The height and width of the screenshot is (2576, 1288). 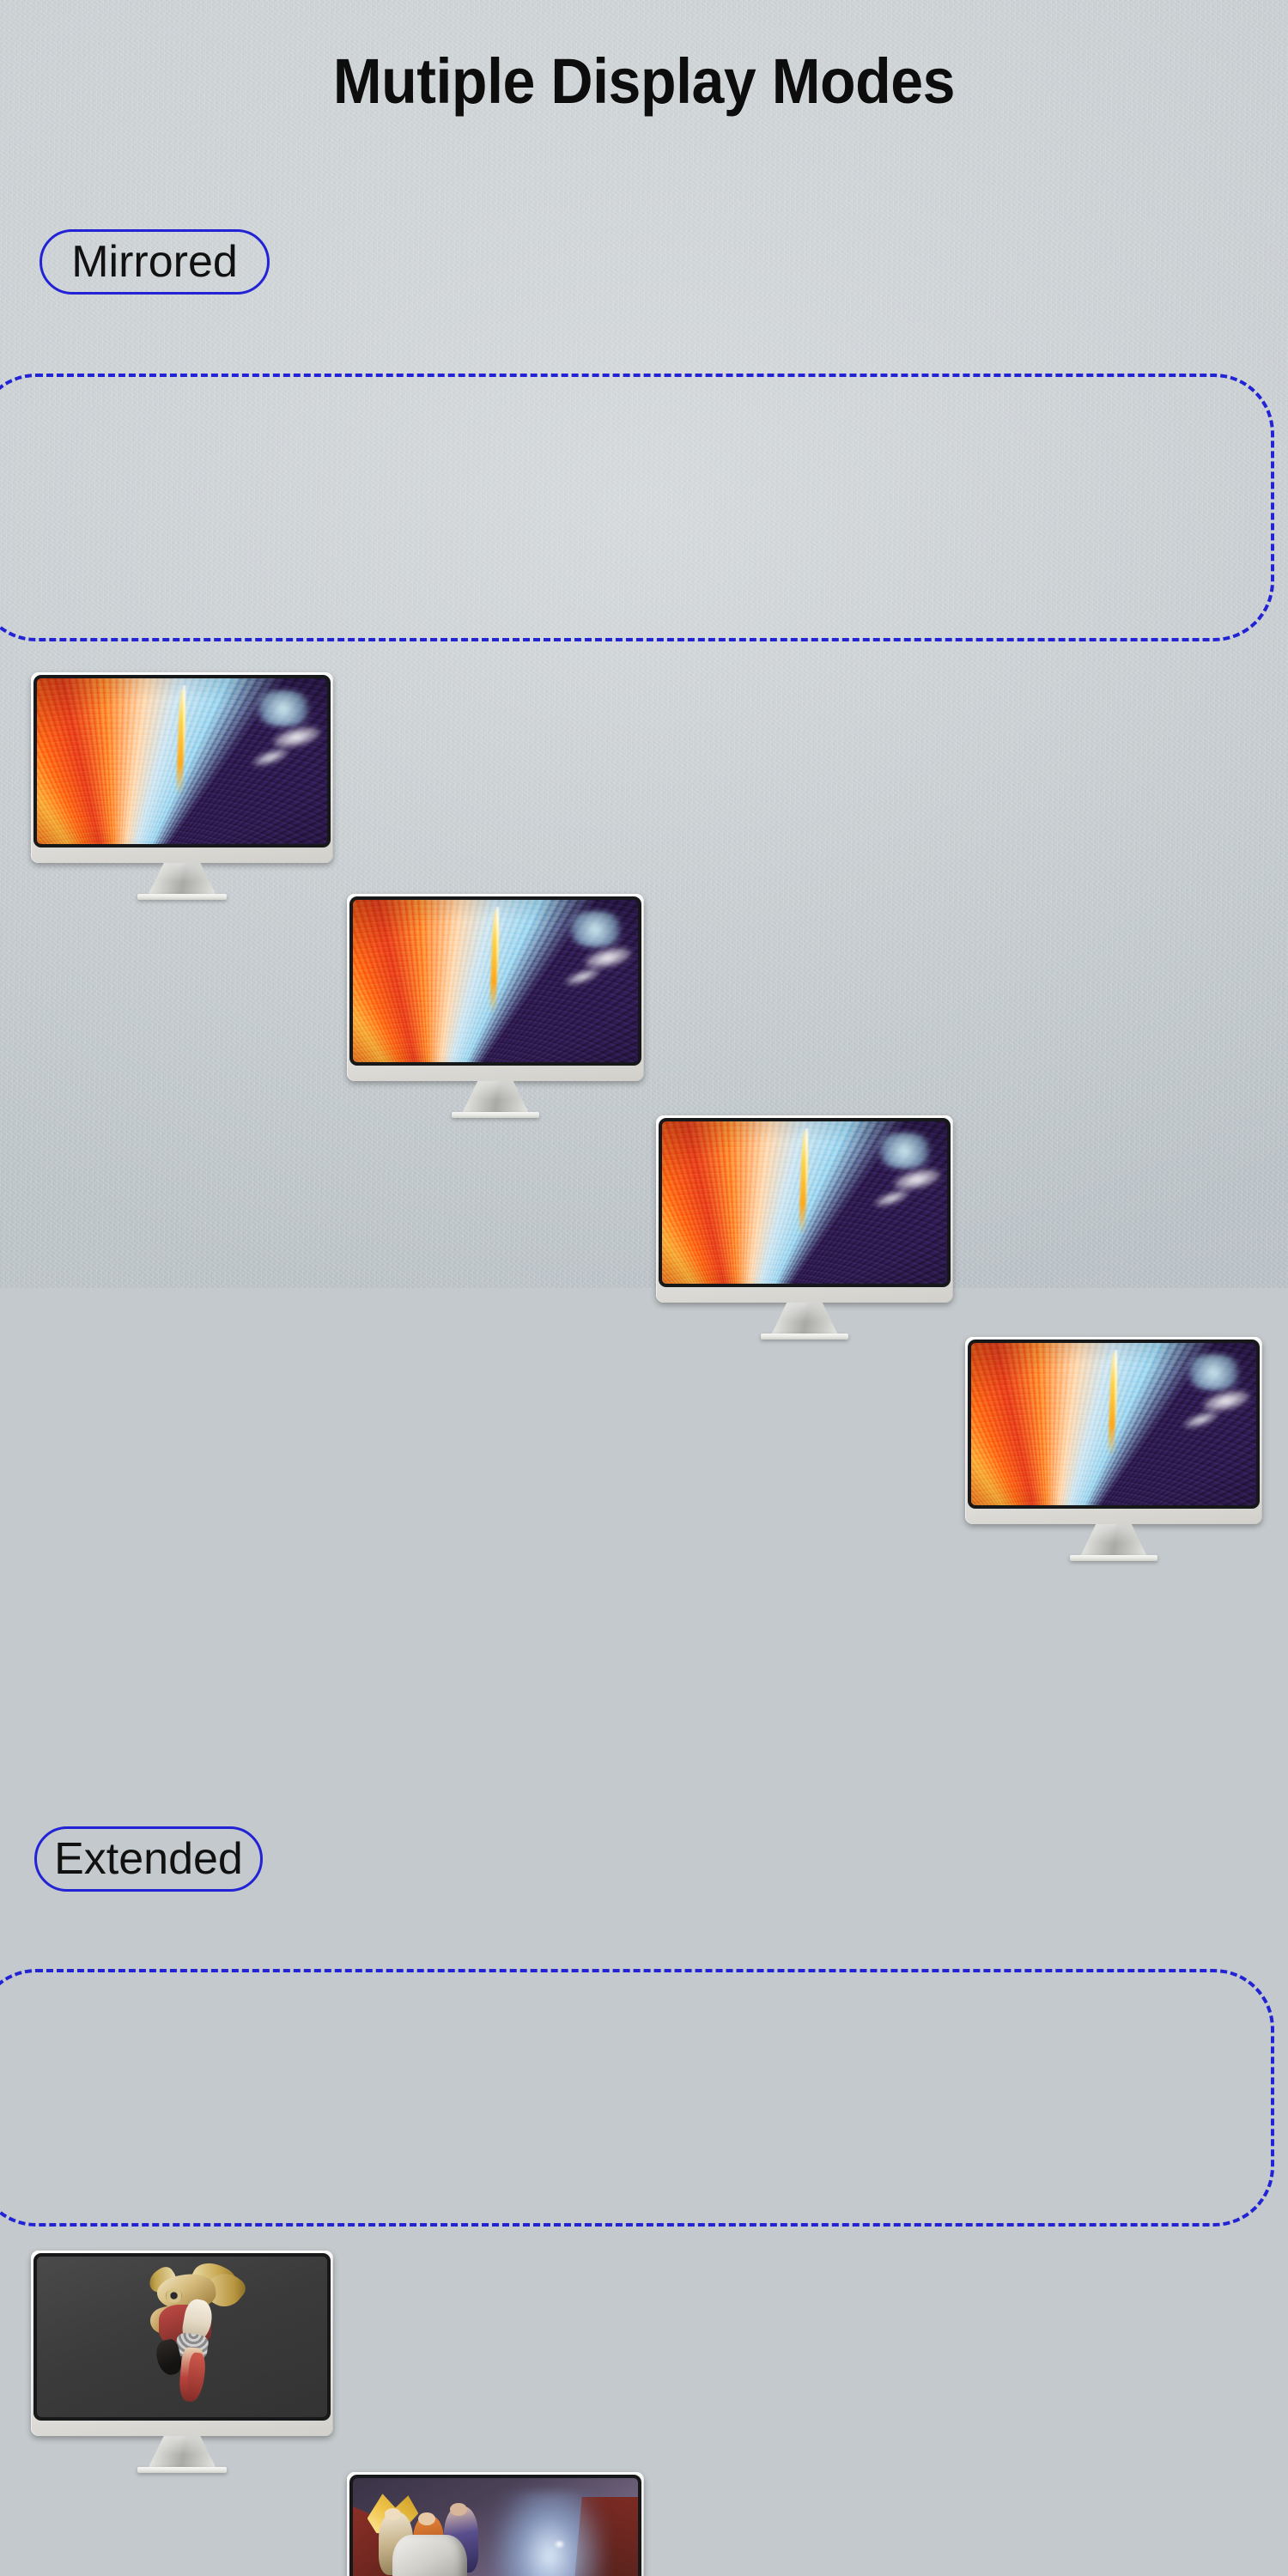 I want to click on hero-shooter-screen, so click(x=496, y=2527).